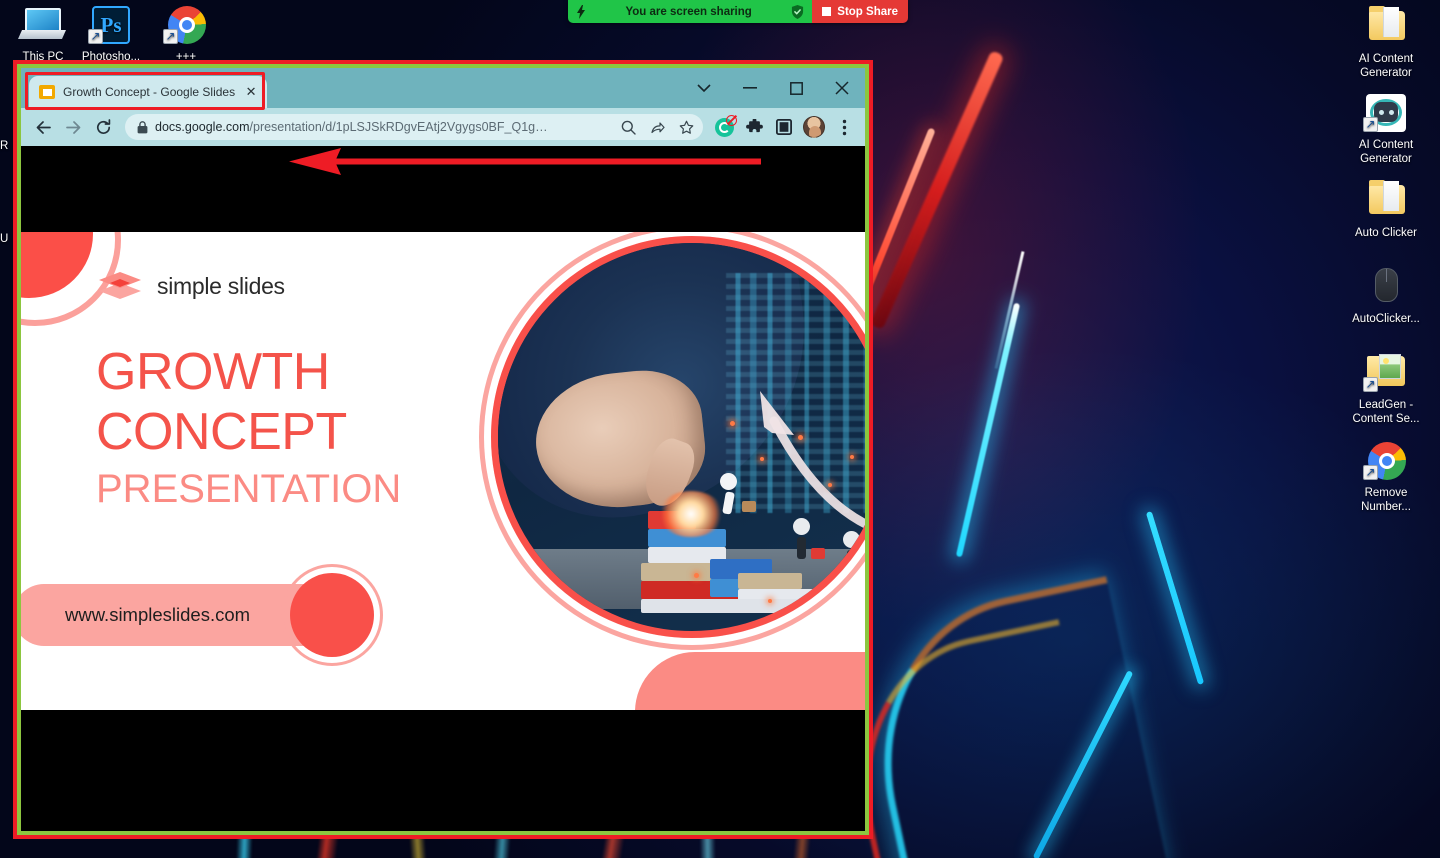 This screenshot has width=1440, height=858. Describe the element at coordinates (1009, 310) in the screenshot. I see `wallpaper-streak-white` at that location.